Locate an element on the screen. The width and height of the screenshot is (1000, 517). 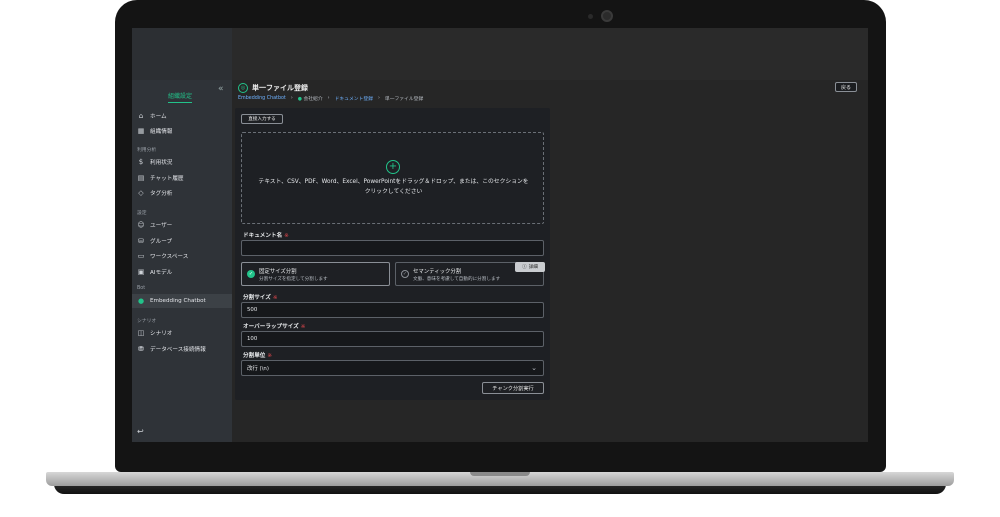
plus-icon: + is located at coordinates (393, 167).